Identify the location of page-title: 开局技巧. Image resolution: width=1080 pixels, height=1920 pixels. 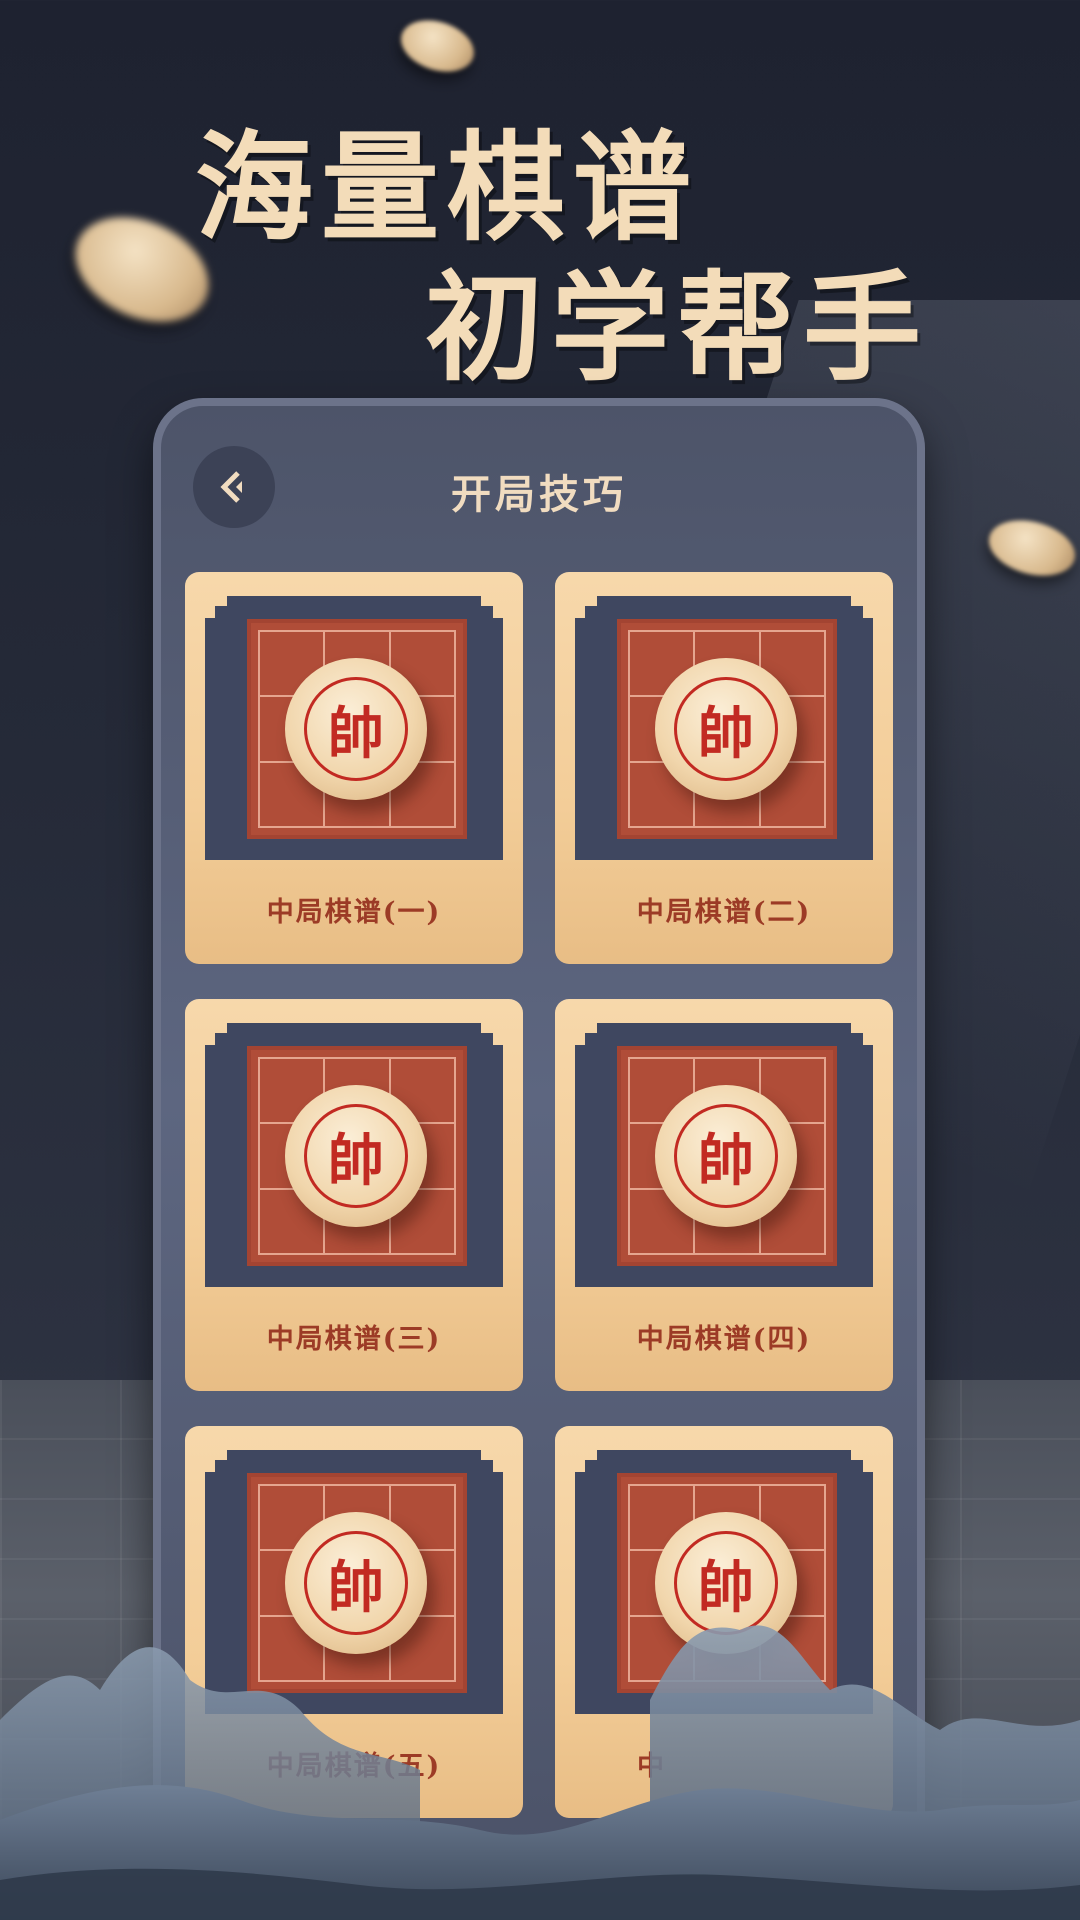
(539, 494).